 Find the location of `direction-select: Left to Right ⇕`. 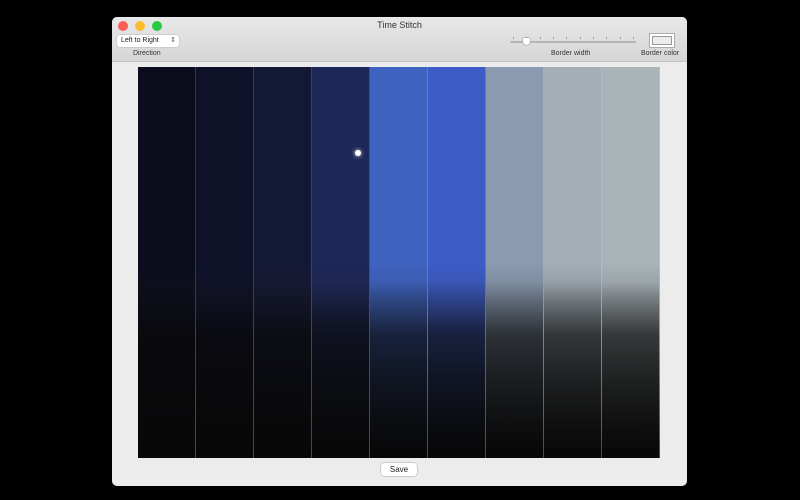

direction-select: Left to Right ⇕ is located at coordinates (148, 41).